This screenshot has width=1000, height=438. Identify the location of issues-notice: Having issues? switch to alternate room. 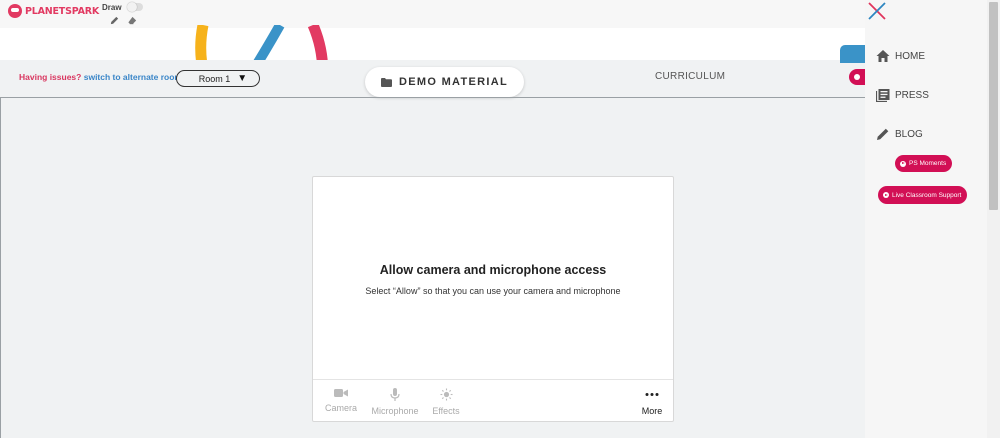
(100, 77).